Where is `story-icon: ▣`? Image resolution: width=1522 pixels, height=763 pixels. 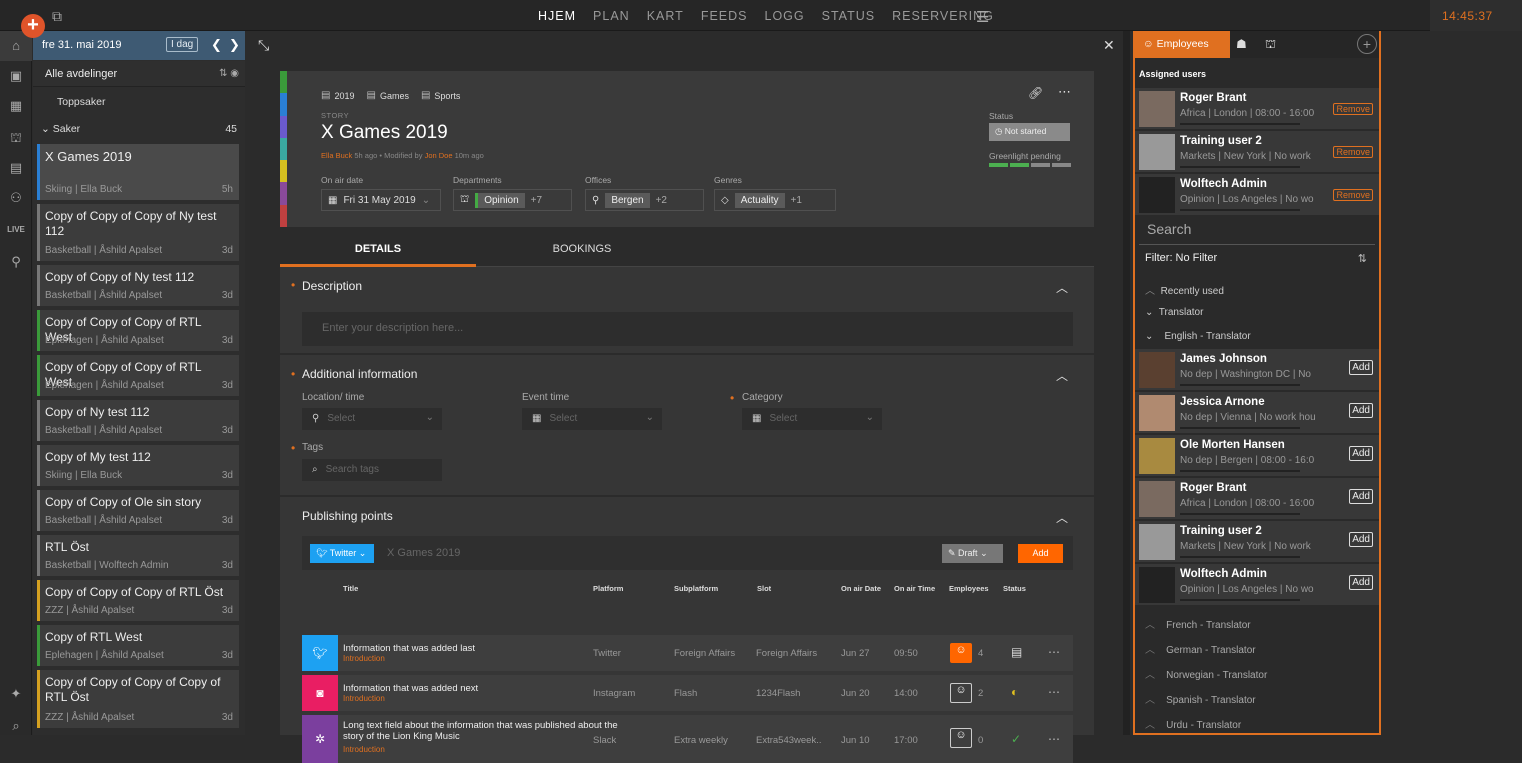
story-icon: ▣ is located at coordinates (16, 76).